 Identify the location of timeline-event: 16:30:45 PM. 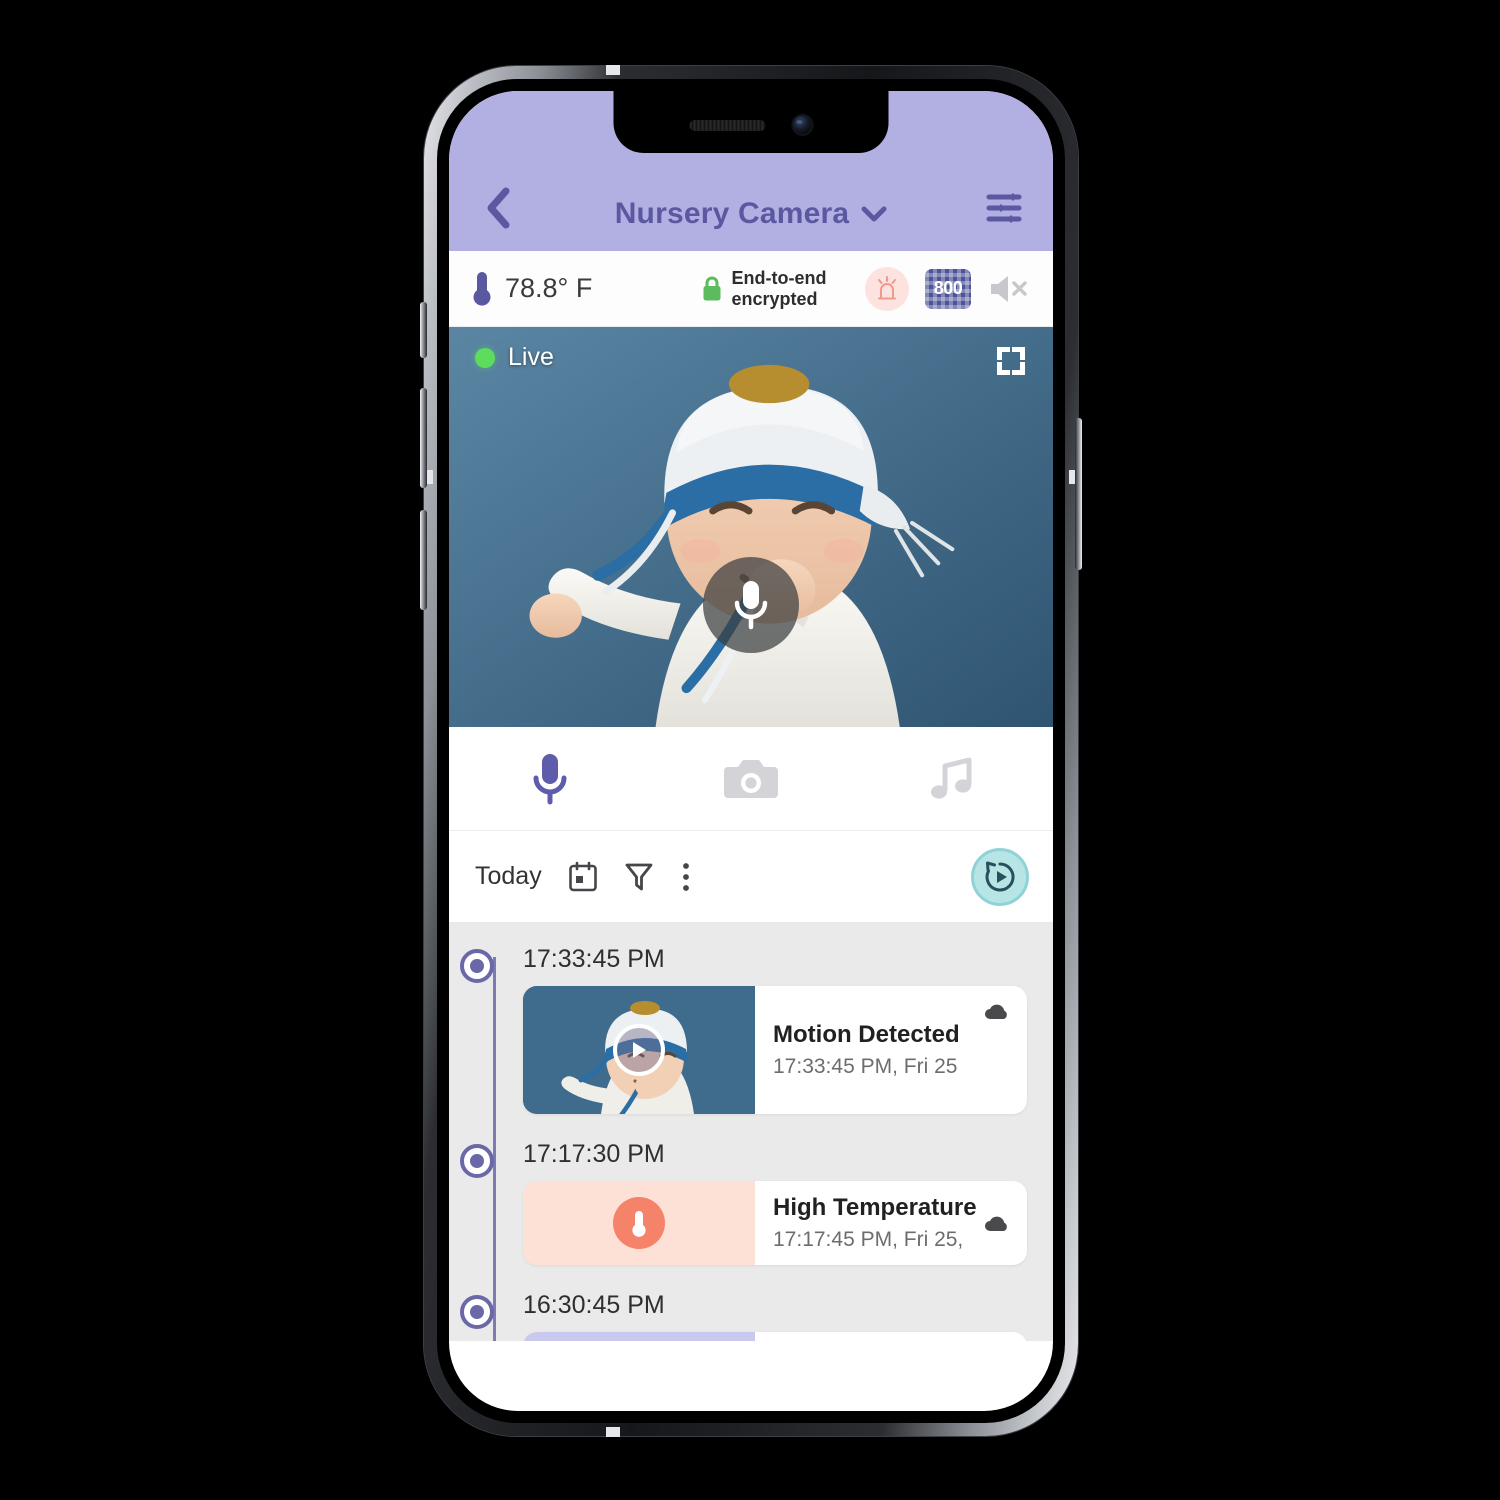
(743, 1316).